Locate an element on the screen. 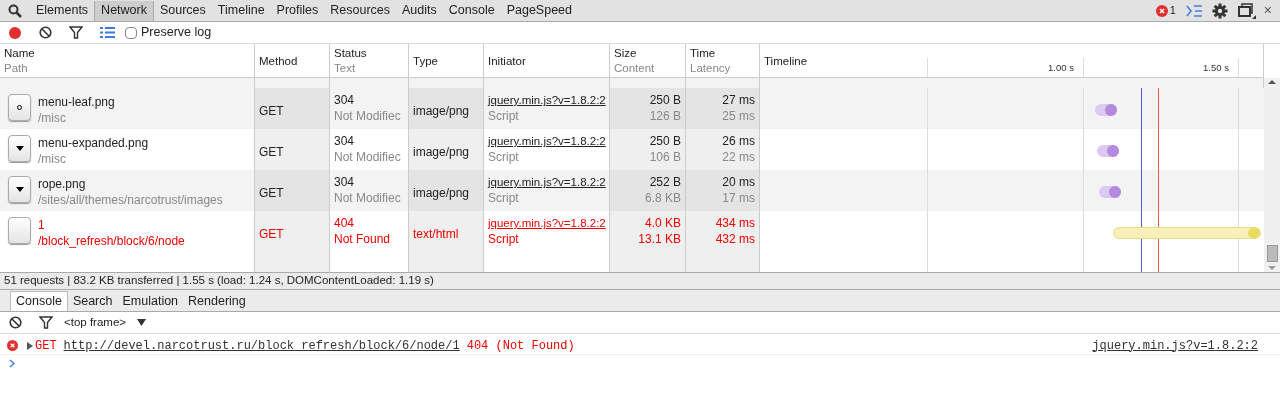 The image size is (1280, 420). latency-cell: 25 ms is located at coordinates (738, 116).